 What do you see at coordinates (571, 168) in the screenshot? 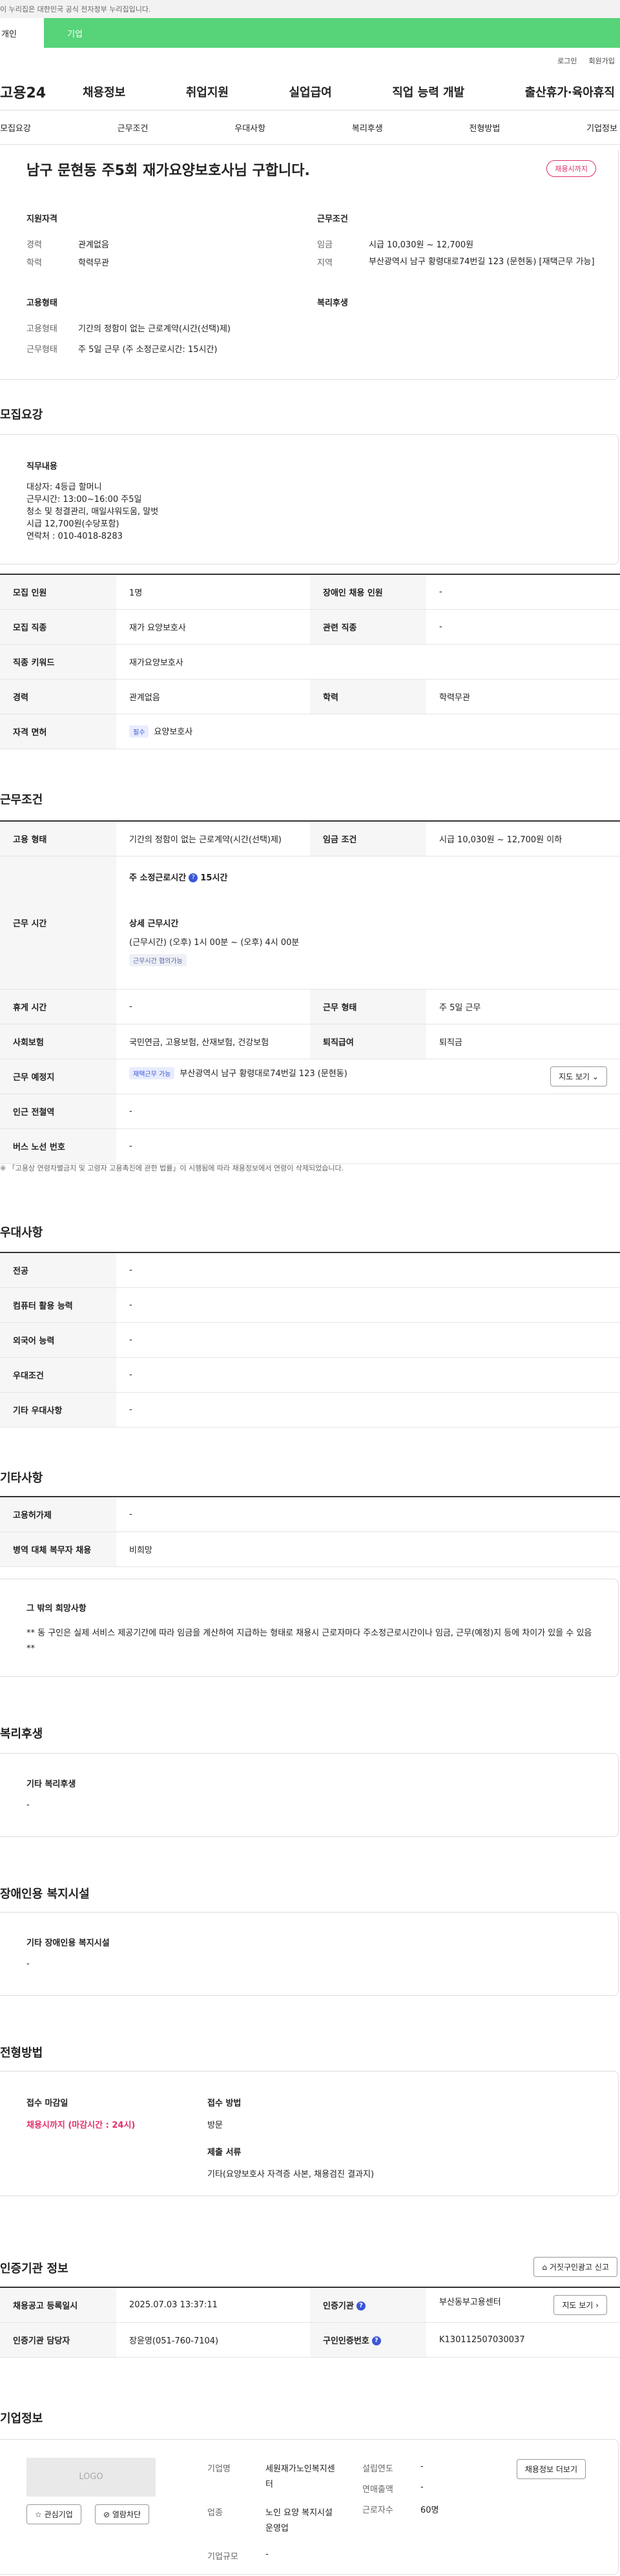
I see `deadline-badge: 채용시까지` at bounding box center [571, 168].